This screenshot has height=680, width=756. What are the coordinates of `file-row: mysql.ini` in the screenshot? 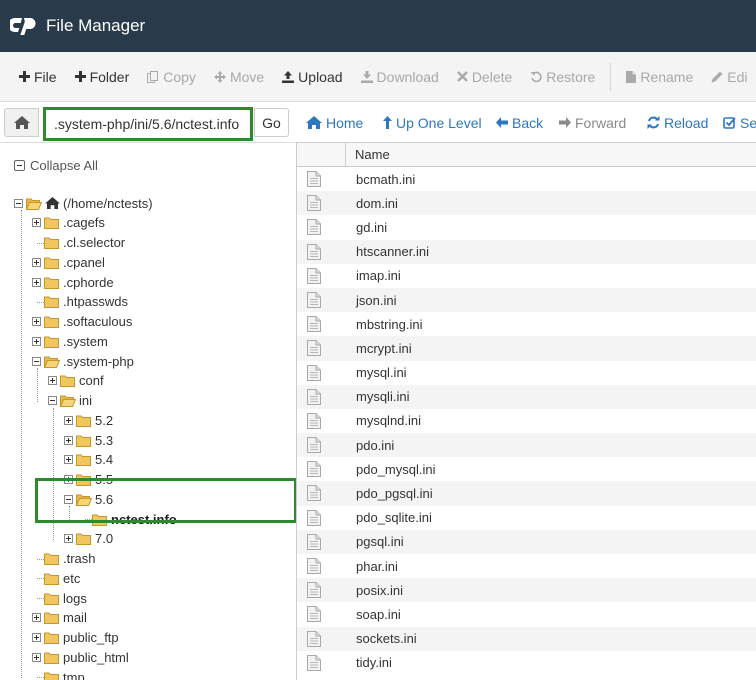 It's located at (526, 373).